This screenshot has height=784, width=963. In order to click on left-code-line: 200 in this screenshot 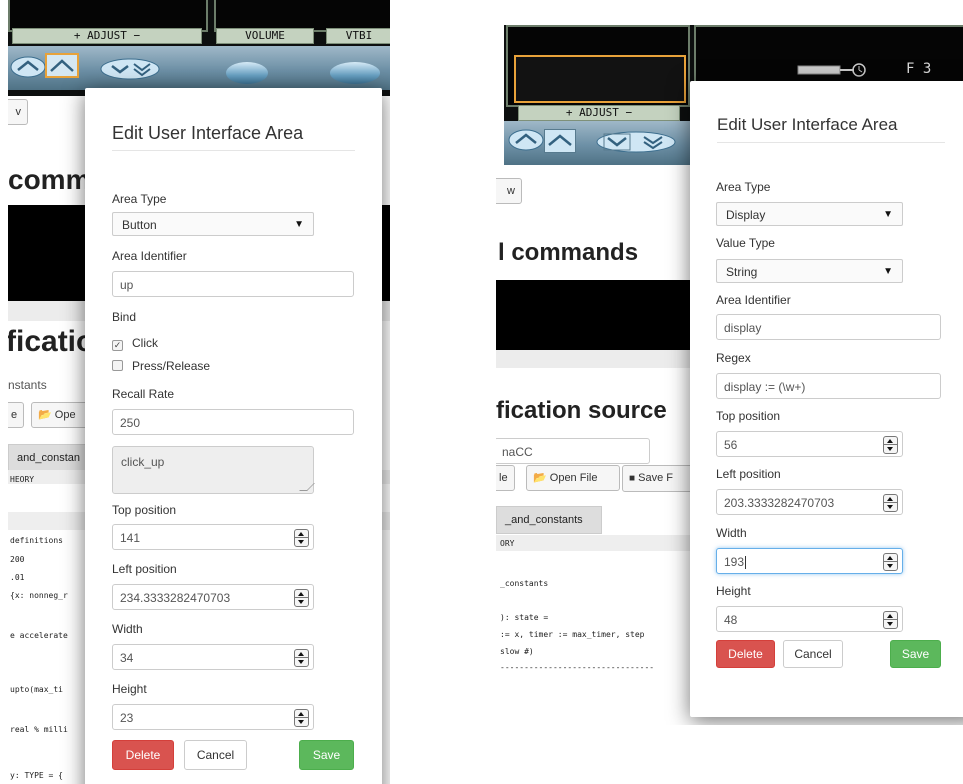, I will do `click(17, 559)`.